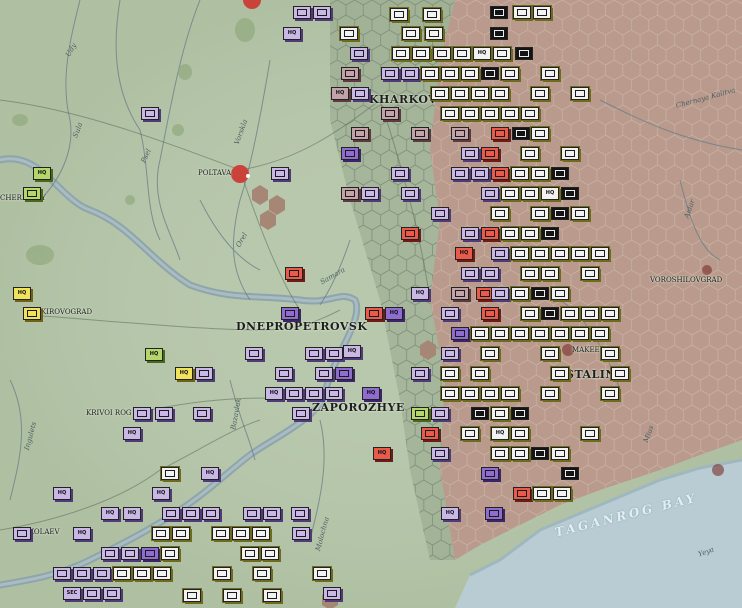  What do you see at coordinates (340, 93) in the screenshot?
I see `unit-counter-ita: HQ` at bounding box center [340, 93].